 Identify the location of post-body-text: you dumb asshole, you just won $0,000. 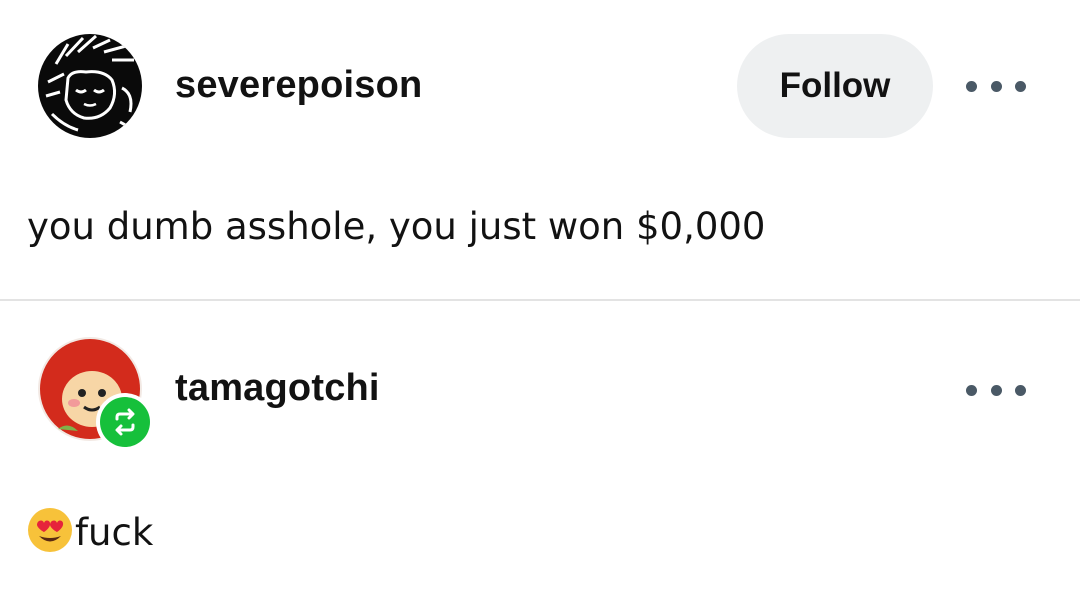
(396, 226).